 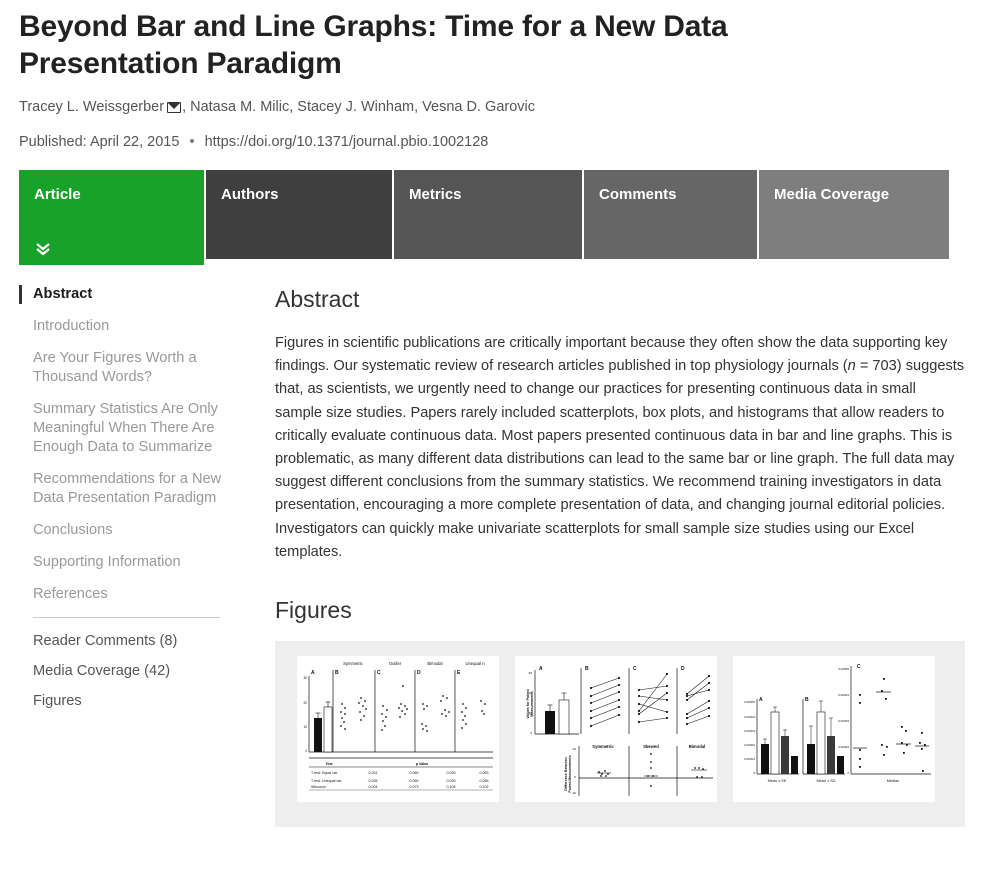 I want to click on svg-text: -20, so click(x=574, y=793).